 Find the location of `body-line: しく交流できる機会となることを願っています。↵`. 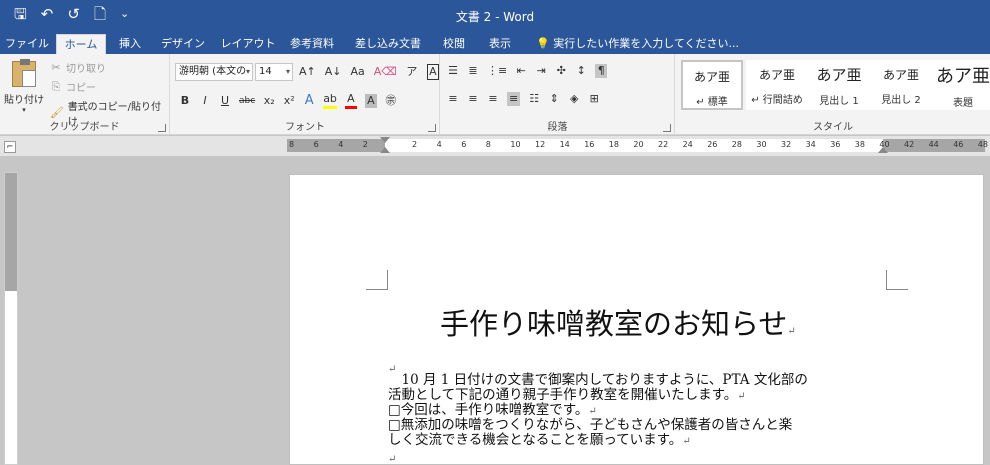

body-line: しく交流できる機会となることを願っています。↵ is located at coordinates (539, 441).